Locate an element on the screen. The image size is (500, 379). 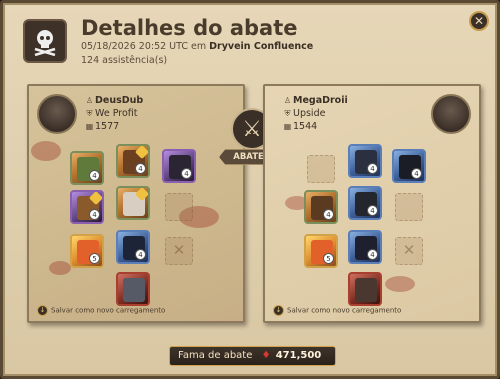
victim-info: ♙ MegaDroii ⛨ Upside ▦ 1544 is located at coordinates (315, 113).